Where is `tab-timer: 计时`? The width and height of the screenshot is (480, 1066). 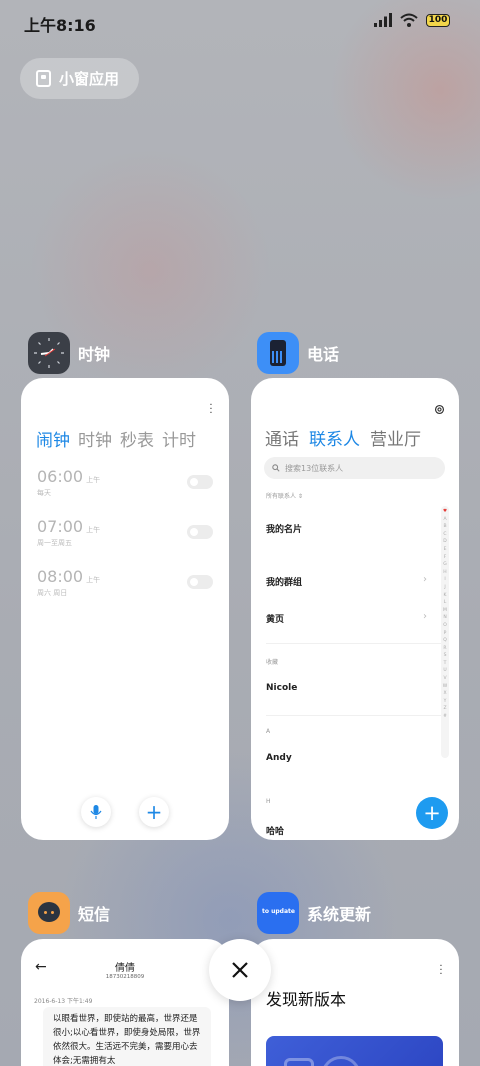 tab-timer: 计时 is located at coordinates (179, 438).